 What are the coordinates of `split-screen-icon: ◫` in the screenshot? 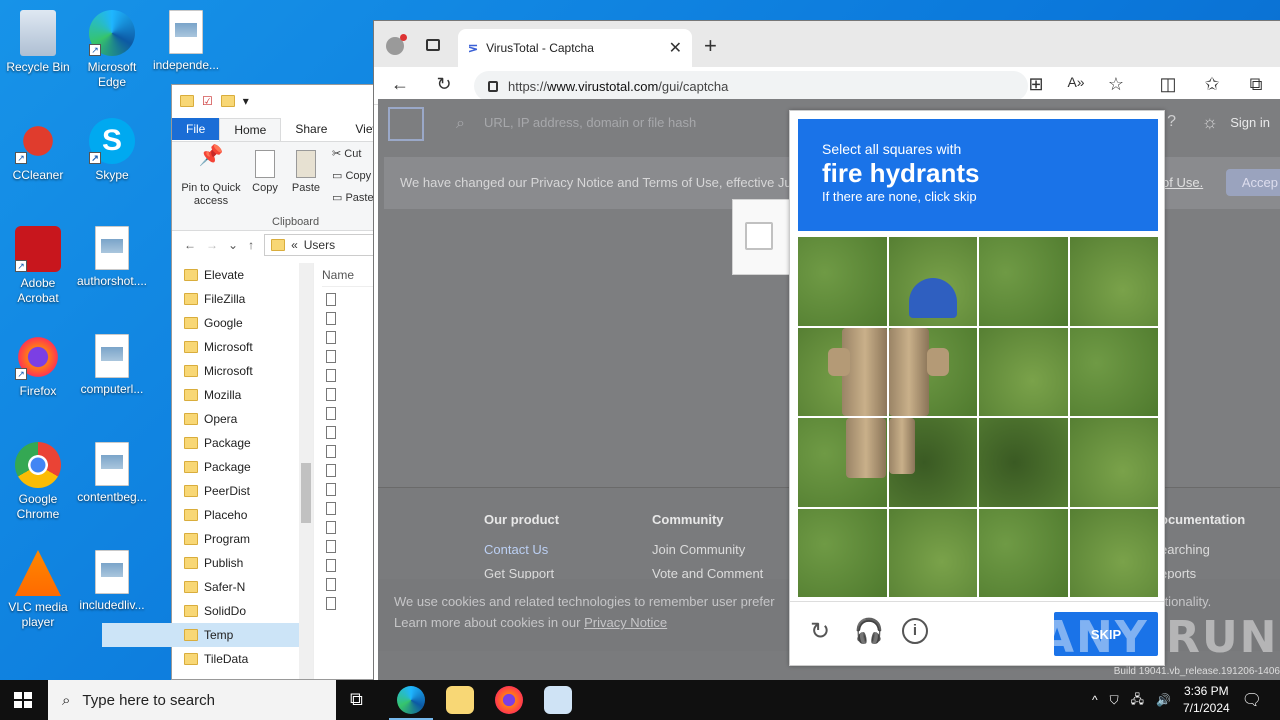 It's located at (1168, 84).